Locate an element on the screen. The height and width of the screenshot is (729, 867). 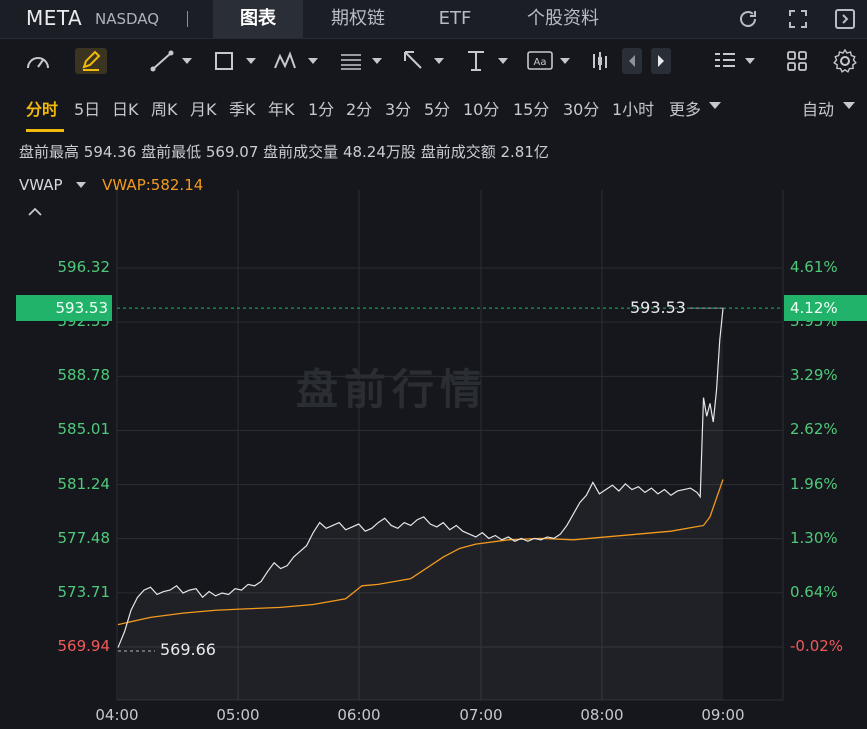
x-tick-label: 07:00 is located at coordinates (481, 715).